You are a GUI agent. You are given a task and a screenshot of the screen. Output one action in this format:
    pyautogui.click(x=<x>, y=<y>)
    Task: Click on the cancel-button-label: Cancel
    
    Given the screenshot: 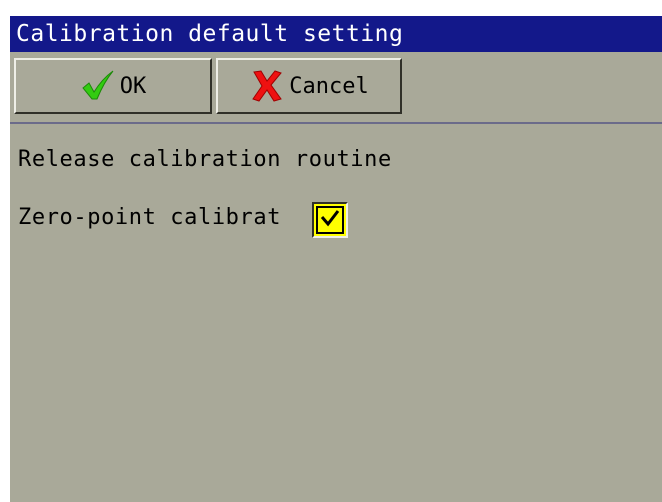 What is the action you would take?
    pyautogui.click(x=329, y=86)
    